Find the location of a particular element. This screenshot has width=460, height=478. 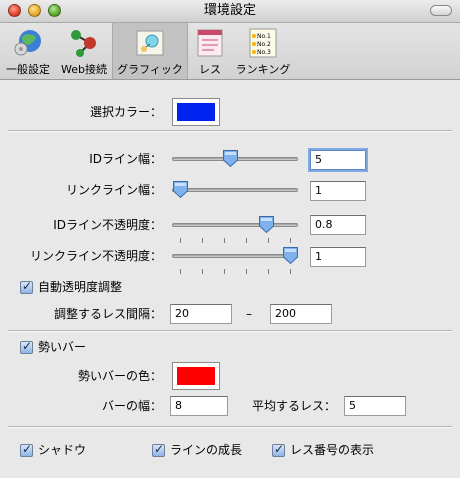

ranking-icon: No.1 No.2 No.3 is located at coordinates (263, 43).